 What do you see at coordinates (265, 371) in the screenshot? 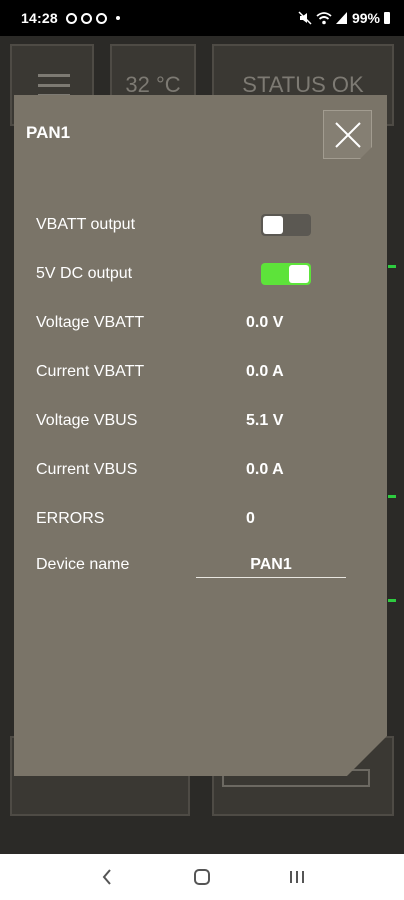
I see `current-vbatt-value: 0.0 A` at bounding box center [265, 371].